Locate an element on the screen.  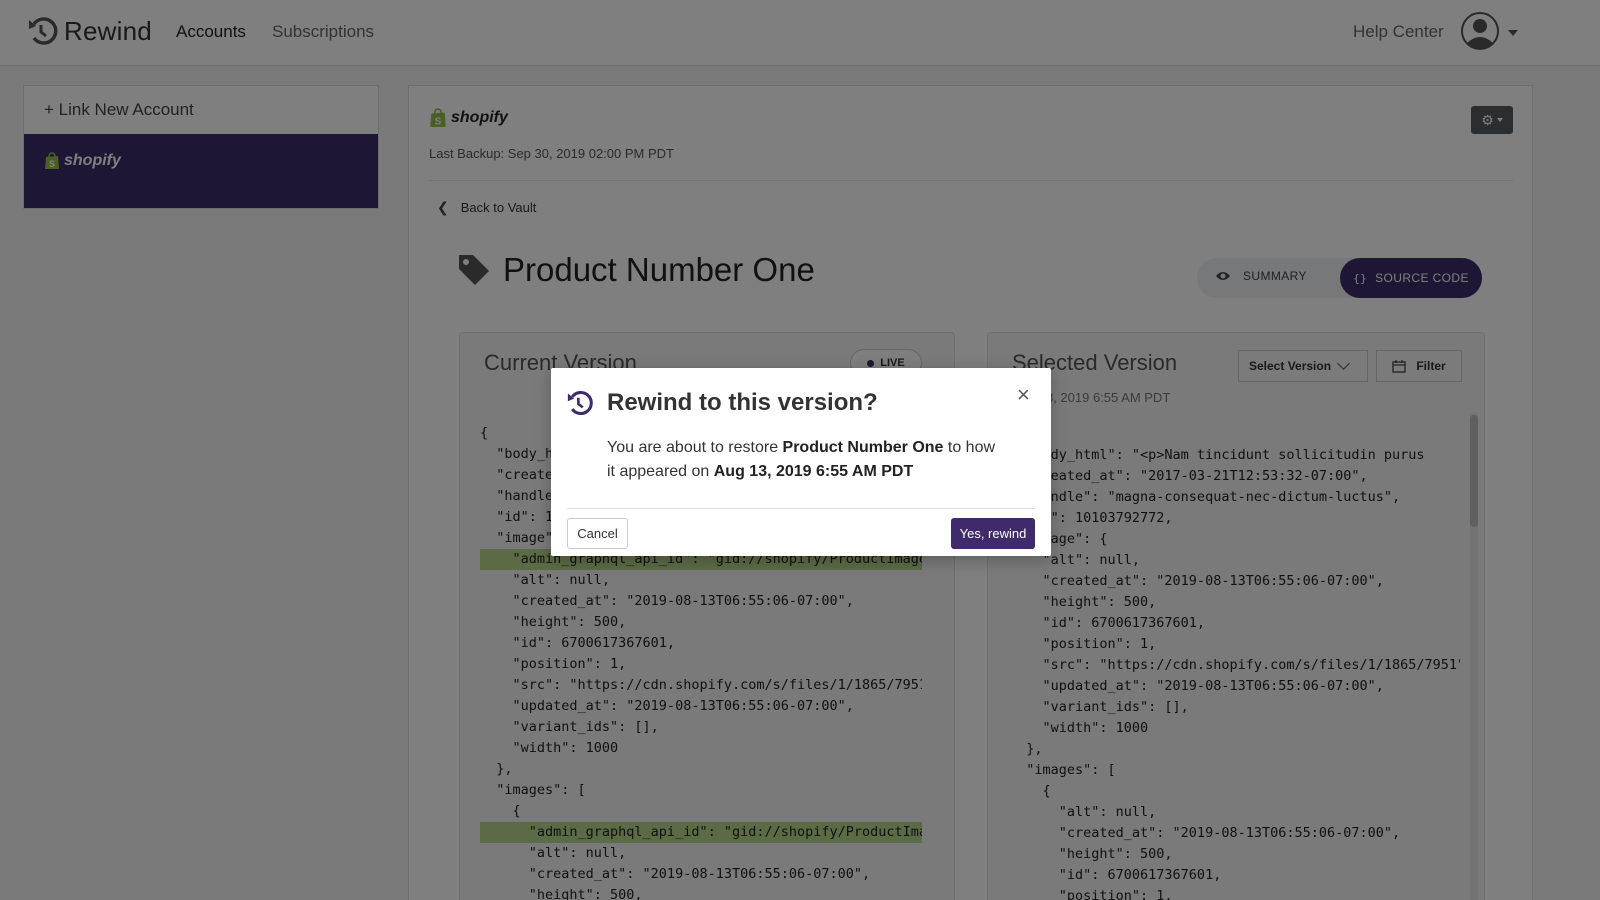
cancel-button: Cancel is located at coordinates (597, 533).